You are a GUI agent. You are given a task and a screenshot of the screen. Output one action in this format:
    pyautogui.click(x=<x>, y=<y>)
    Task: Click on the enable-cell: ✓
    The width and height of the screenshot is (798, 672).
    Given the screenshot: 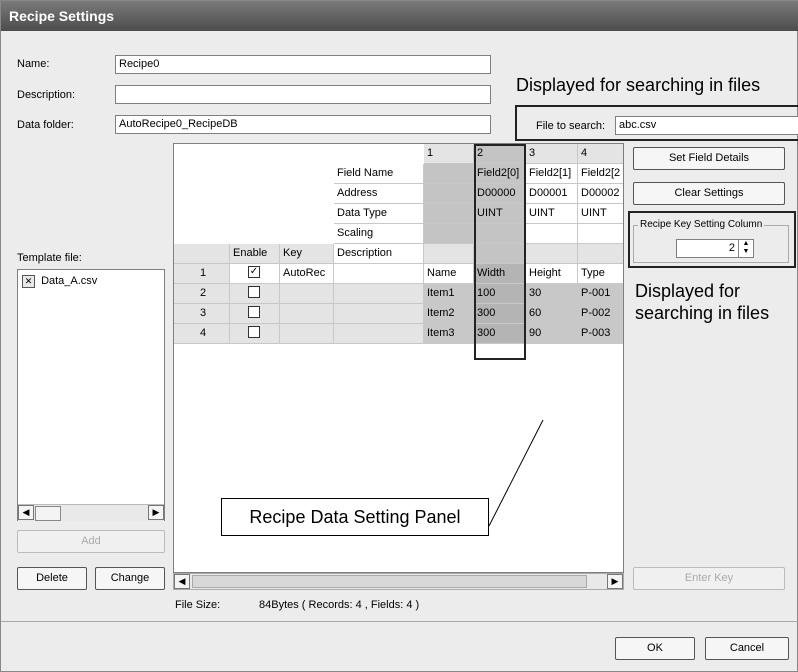 What is the action you would take?
    pyautogui.click(x=255, y=274)
    